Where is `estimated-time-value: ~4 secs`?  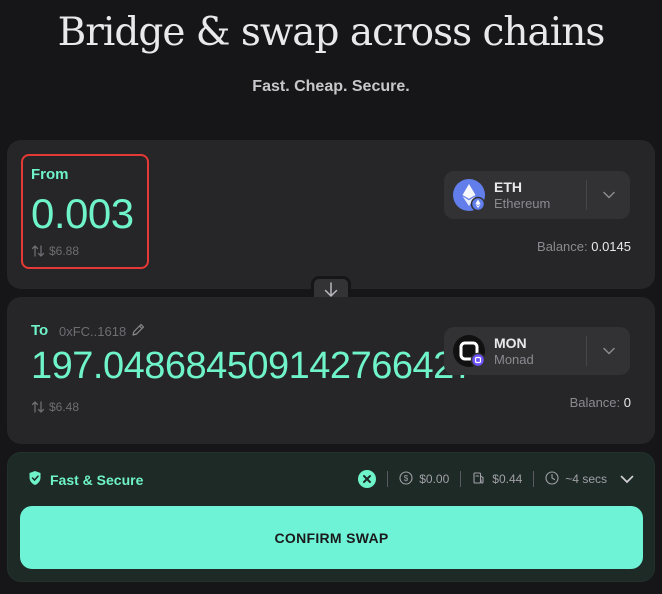
estimated-time-value: ~4 secs is located at coordinates (586, 479).